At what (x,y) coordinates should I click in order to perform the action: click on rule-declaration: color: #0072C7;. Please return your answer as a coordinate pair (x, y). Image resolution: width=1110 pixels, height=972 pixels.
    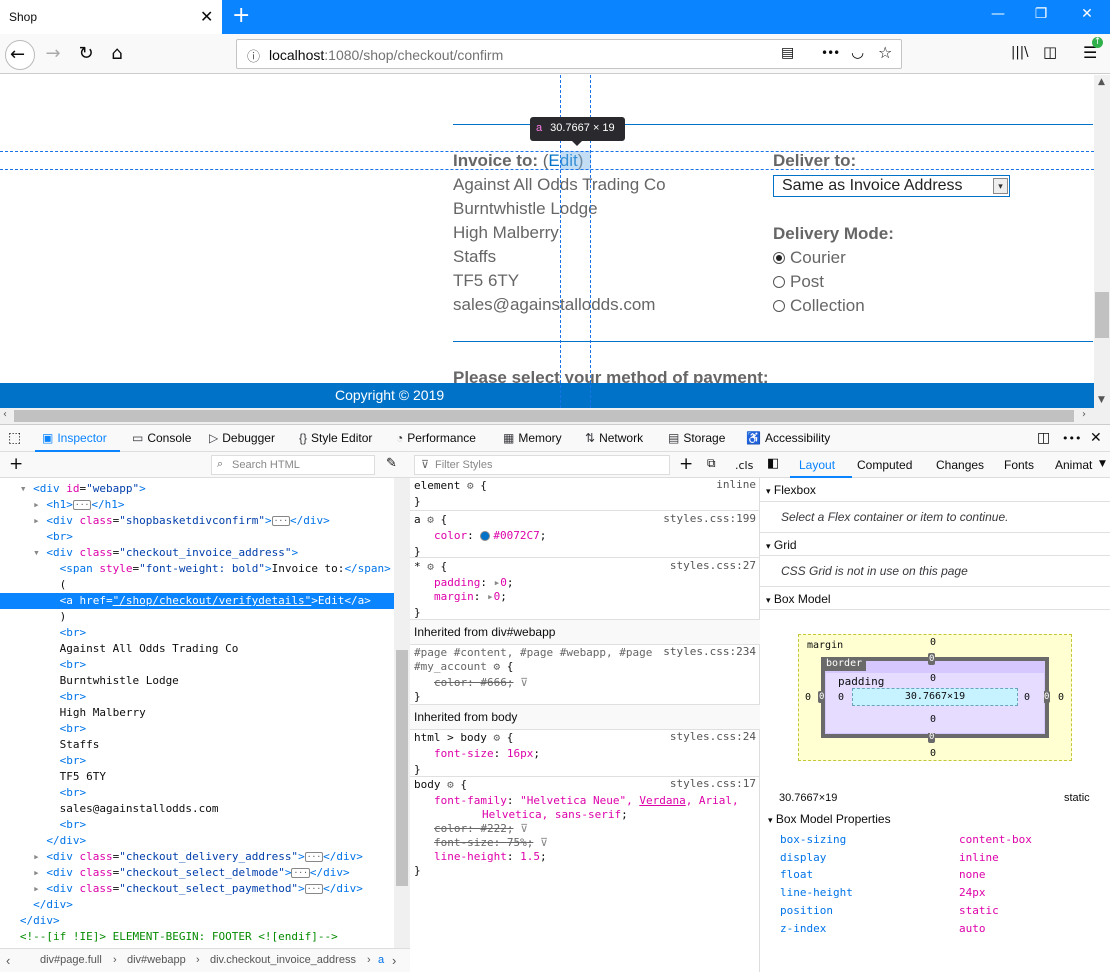
    Looking at the image, I should click on (490, 536).